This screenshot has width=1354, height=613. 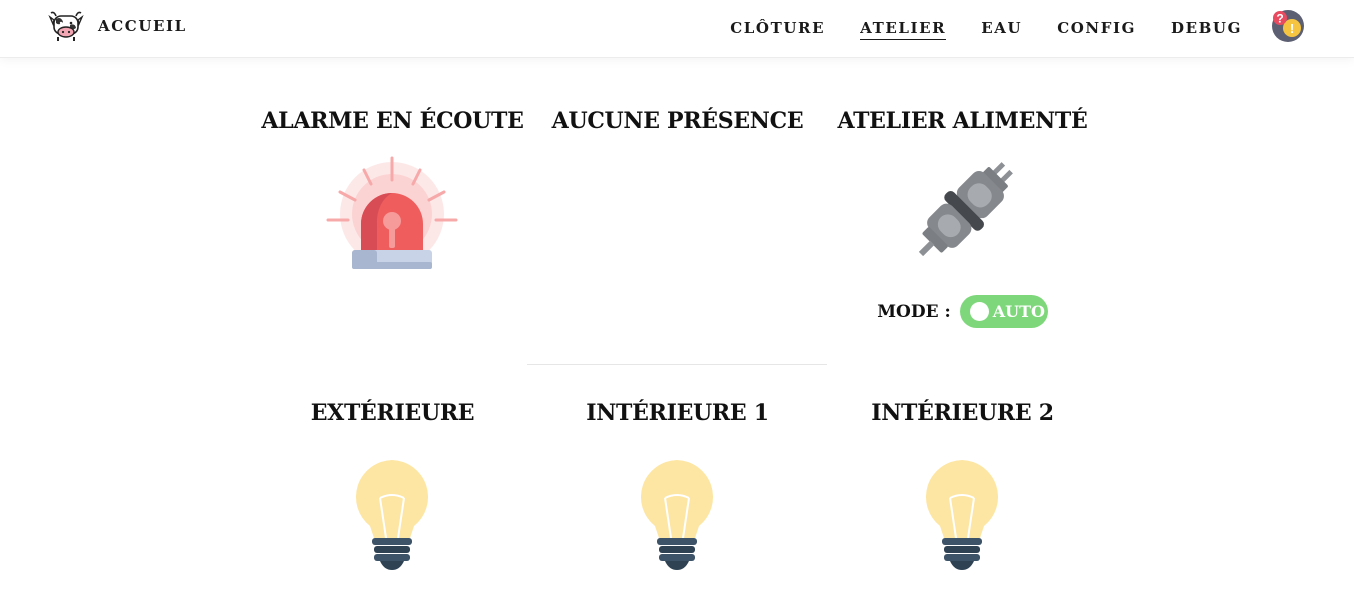 I want to click on nav-link-atelier: ATELIER, so click(x=903, y=29).